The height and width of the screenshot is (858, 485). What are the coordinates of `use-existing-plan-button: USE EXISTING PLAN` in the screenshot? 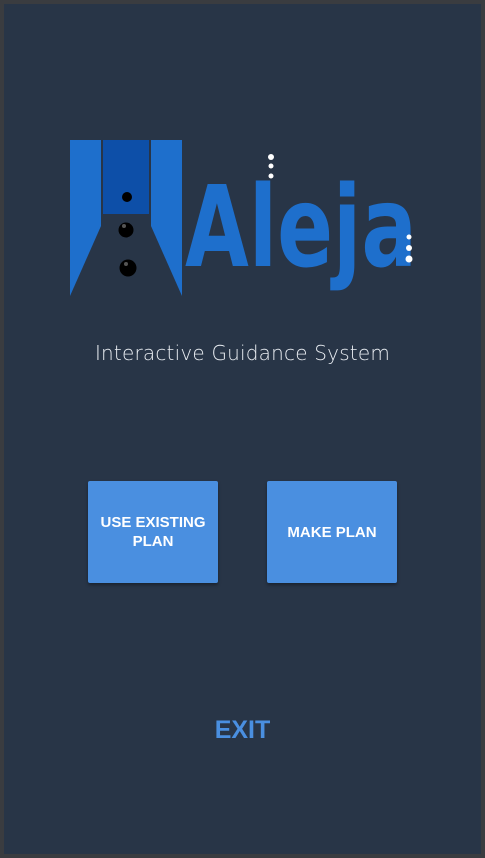 It's located at (153, 532).